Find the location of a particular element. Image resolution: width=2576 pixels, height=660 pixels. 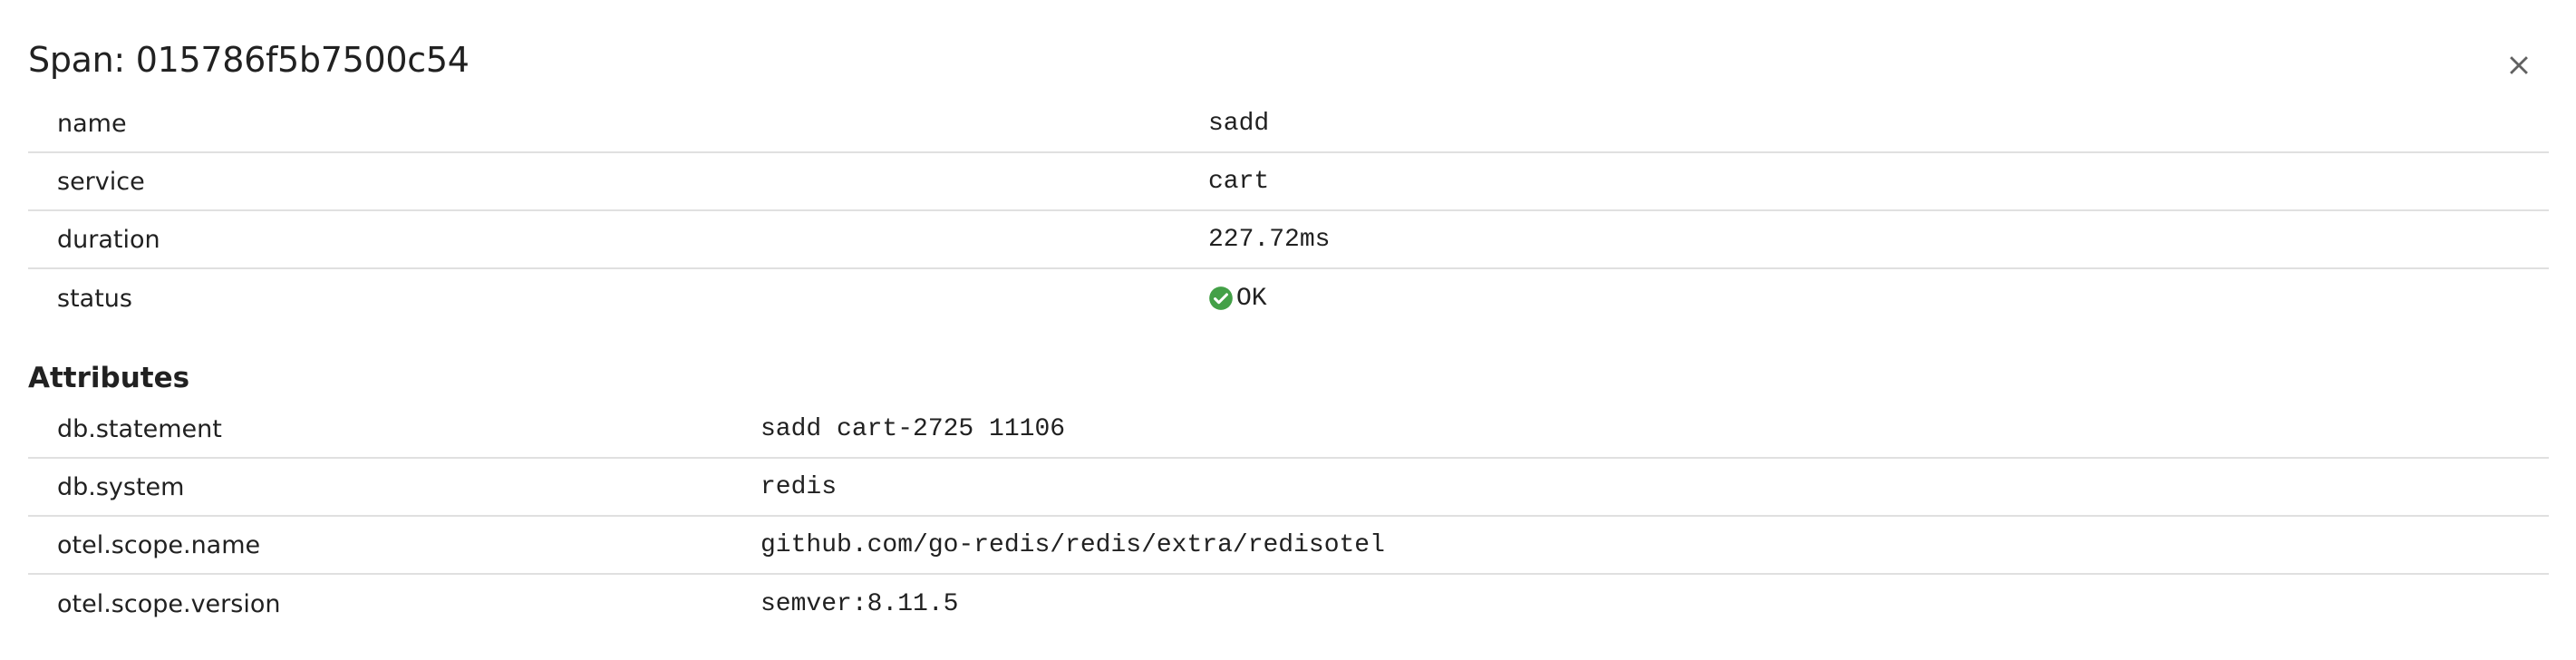

row-key: service is located at coordinates (101, 181).